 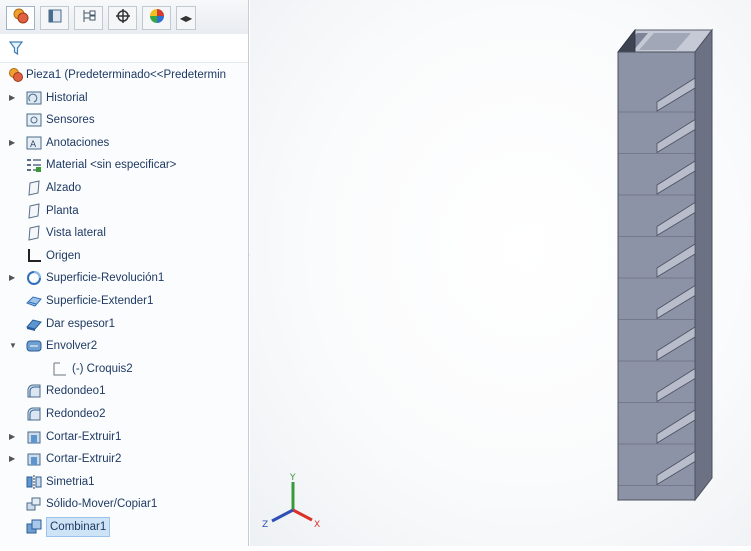 What do you see at coordinates (34, 504) in the screenshot?
I see `move-copy-body-icon` at bounding box center [34, 504].